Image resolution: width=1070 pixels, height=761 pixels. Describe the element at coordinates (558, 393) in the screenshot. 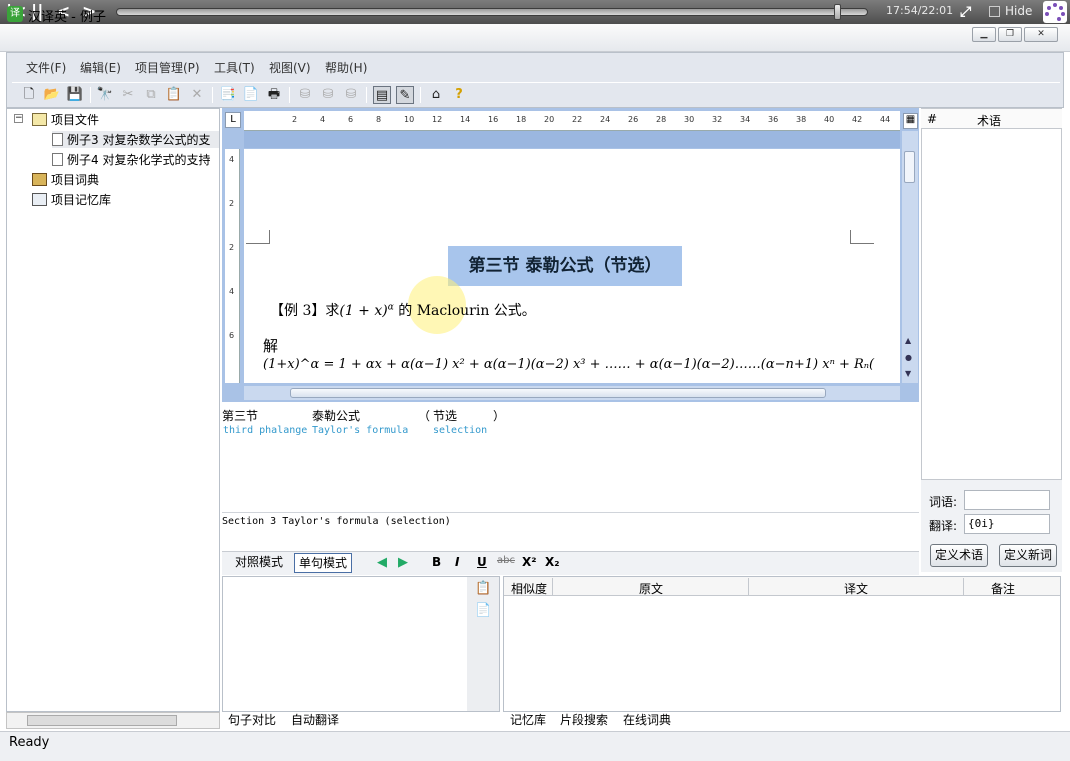

I see `editor-hscroll-thumb` at that location.